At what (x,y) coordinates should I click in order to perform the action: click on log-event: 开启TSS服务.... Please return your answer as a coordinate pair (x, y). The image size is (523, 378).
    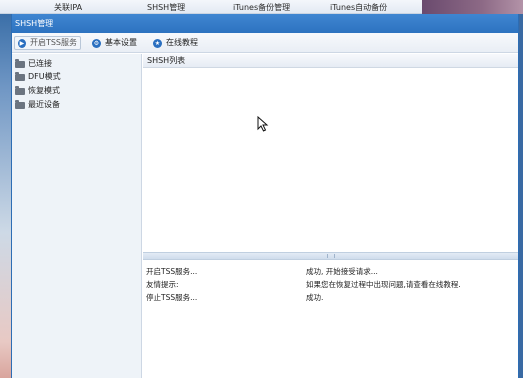
    Looking at the image, I should click on (172, 271).